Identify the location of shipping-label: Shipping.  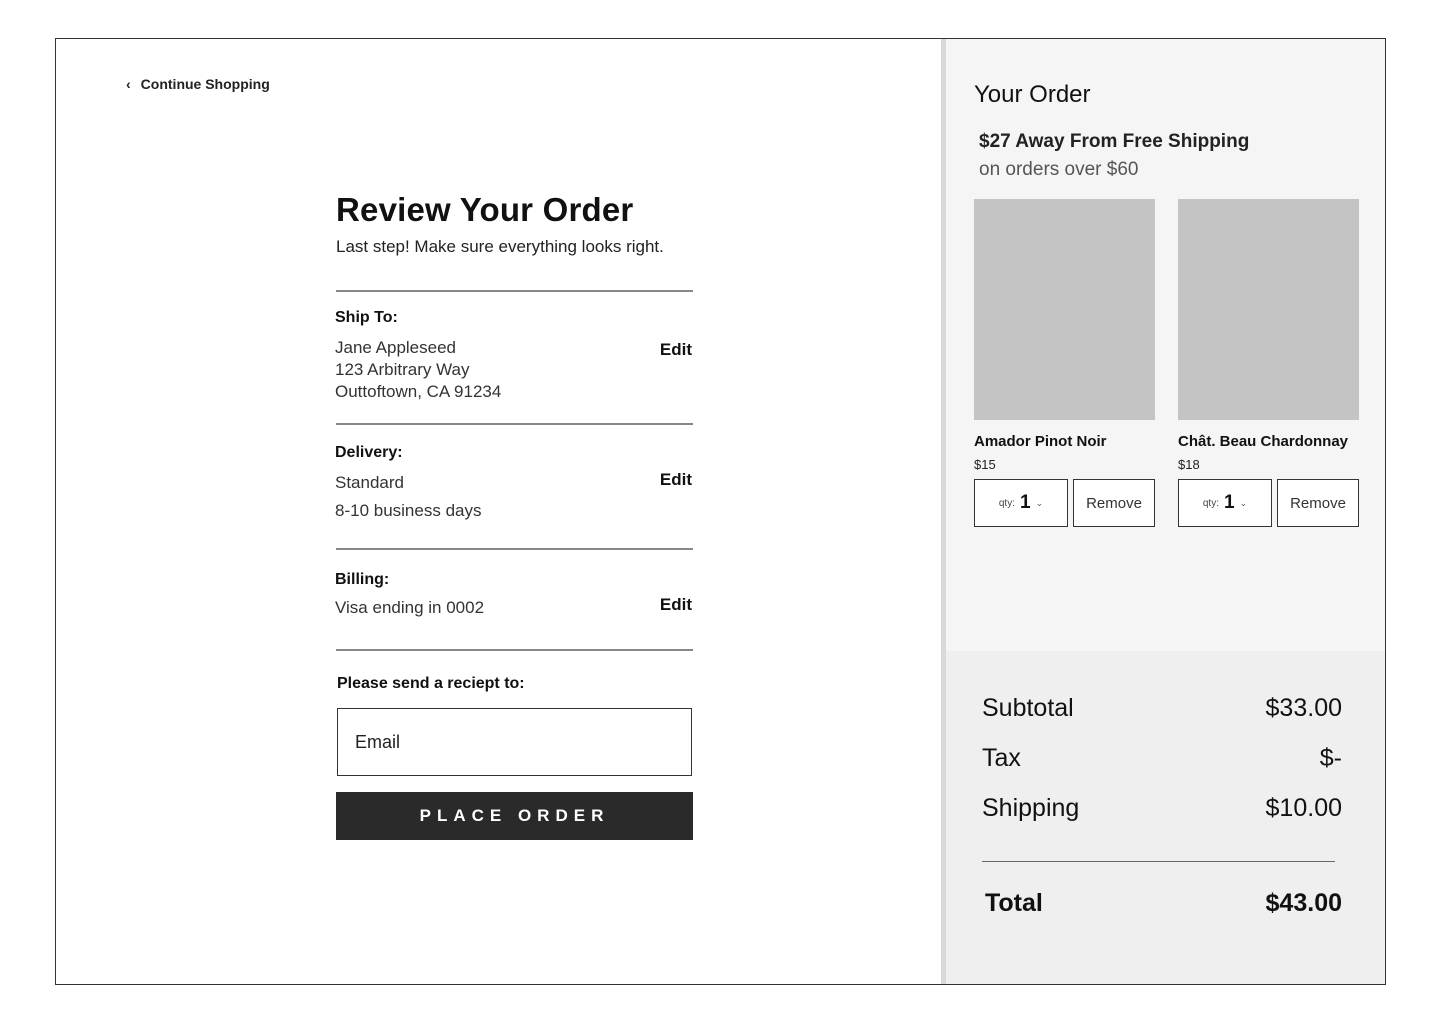
(1031, 808).